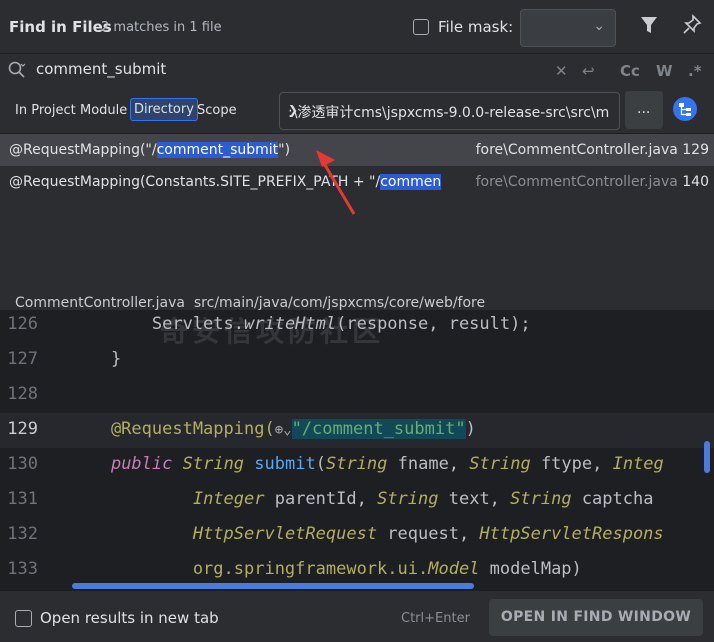 Image resolution: width=714 pixels, height=642 pixels. Describe the element at coordinates (22, 394) in the screenshot. I see `line-number: 128` at that location.